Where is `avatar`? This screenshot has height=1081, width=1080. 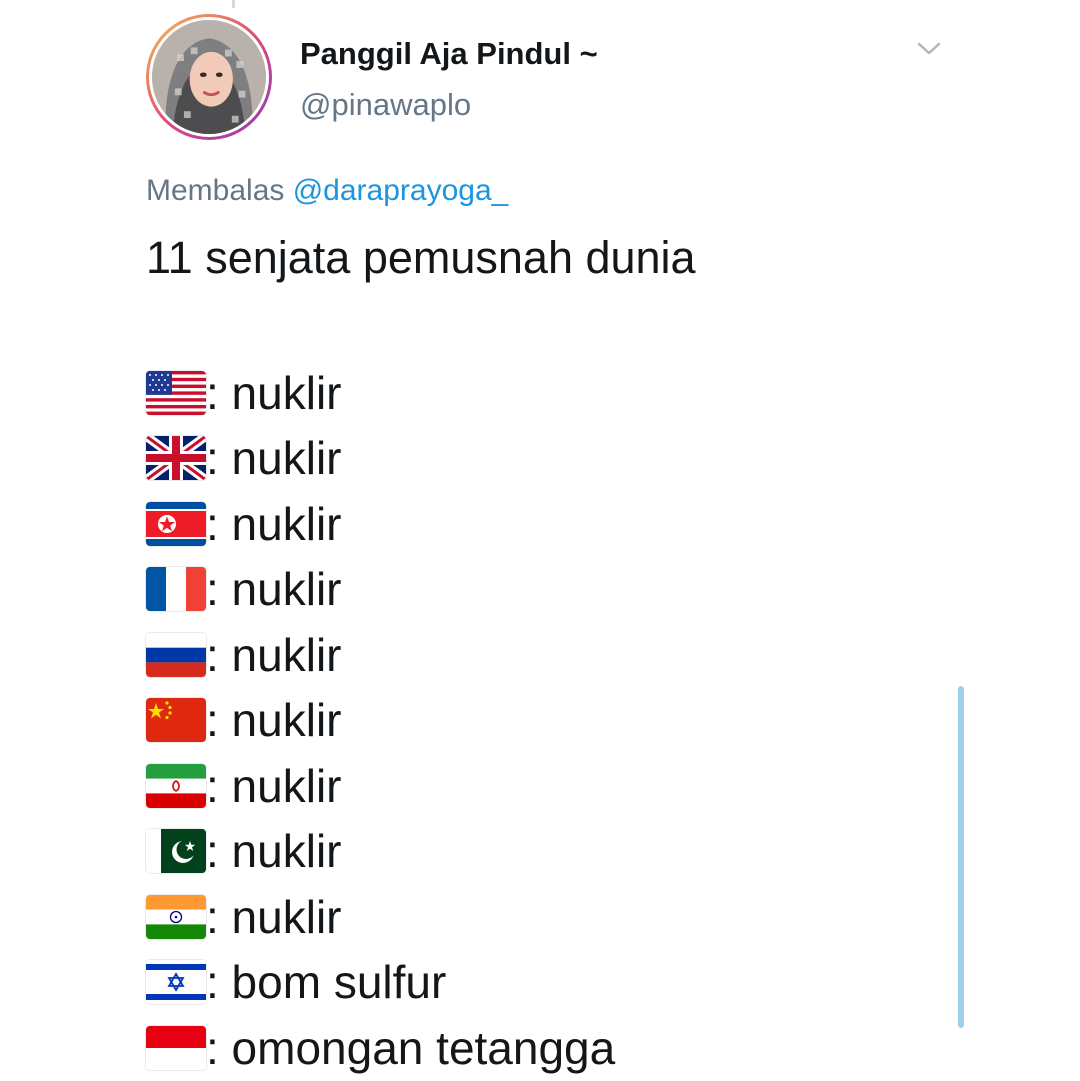
avatar is located at coordinates (209, 77).